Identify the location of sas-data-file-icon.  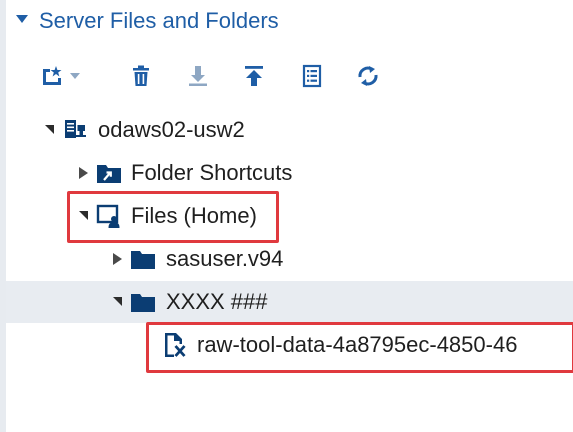
(175, 345).